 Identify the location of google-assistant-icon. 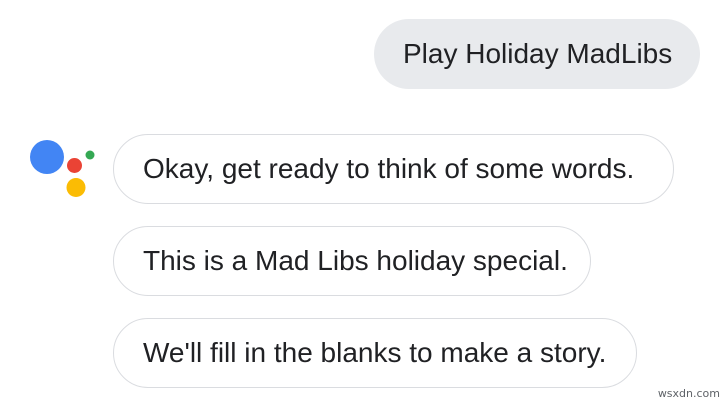
(62, 168).